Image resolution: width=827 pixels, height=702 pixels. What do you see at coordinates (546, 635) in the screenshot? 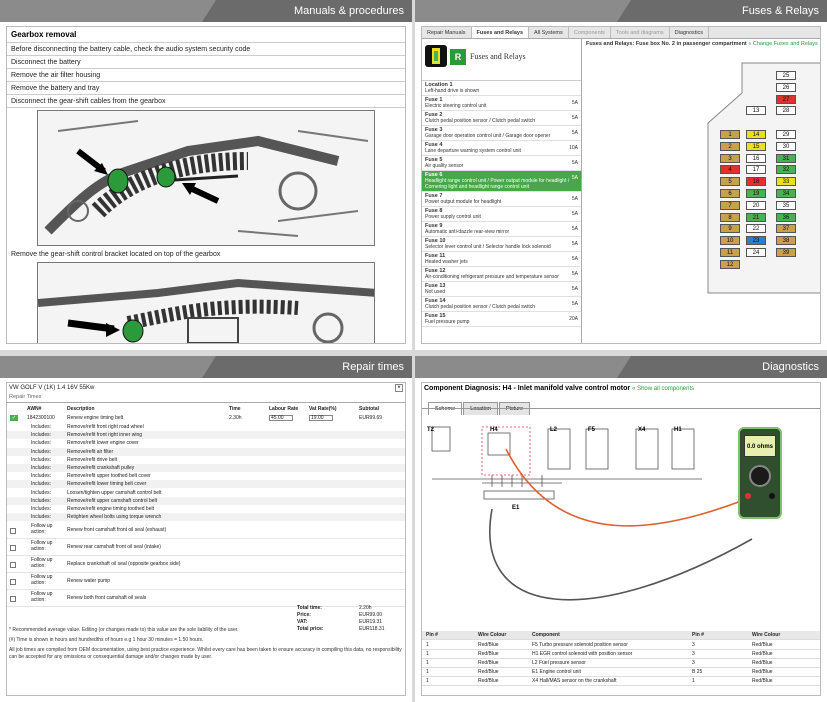
I see `col-component: Component` at bounding box center [546, 635].